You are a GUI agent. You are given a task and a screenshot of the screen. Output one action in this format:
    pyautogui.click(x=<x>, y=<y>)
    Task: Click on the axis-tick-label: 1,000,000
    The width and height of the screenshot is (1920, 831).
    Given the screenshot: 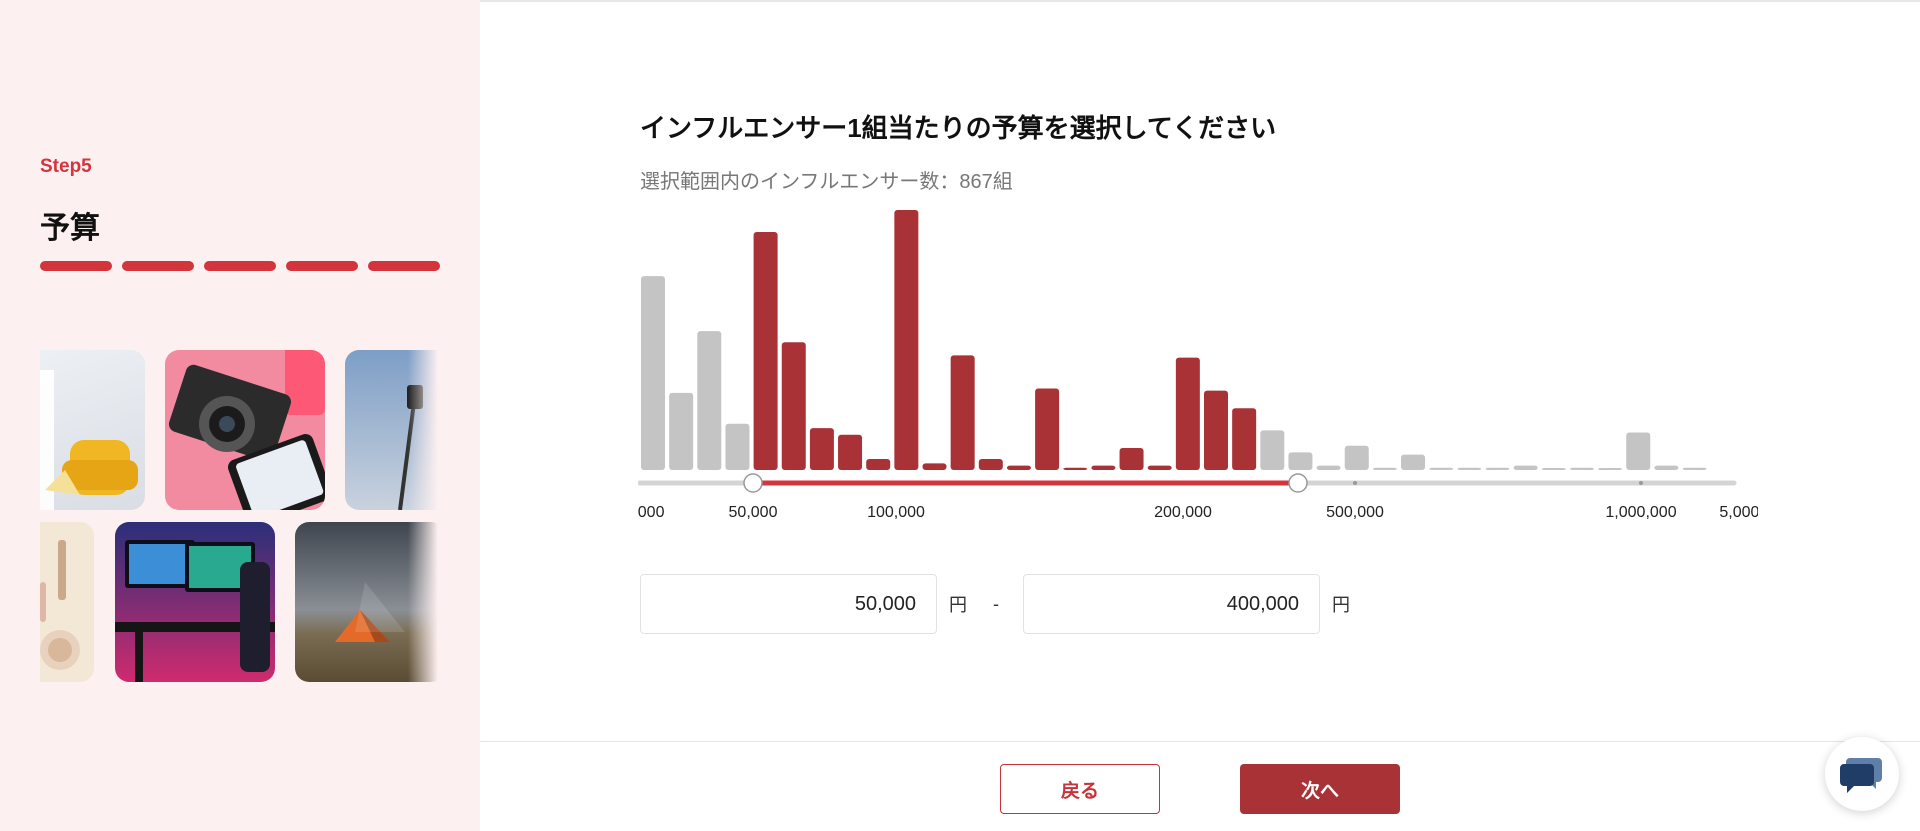 What is the action you would take?
    pyautogui.click(x=1640, y=512)
    